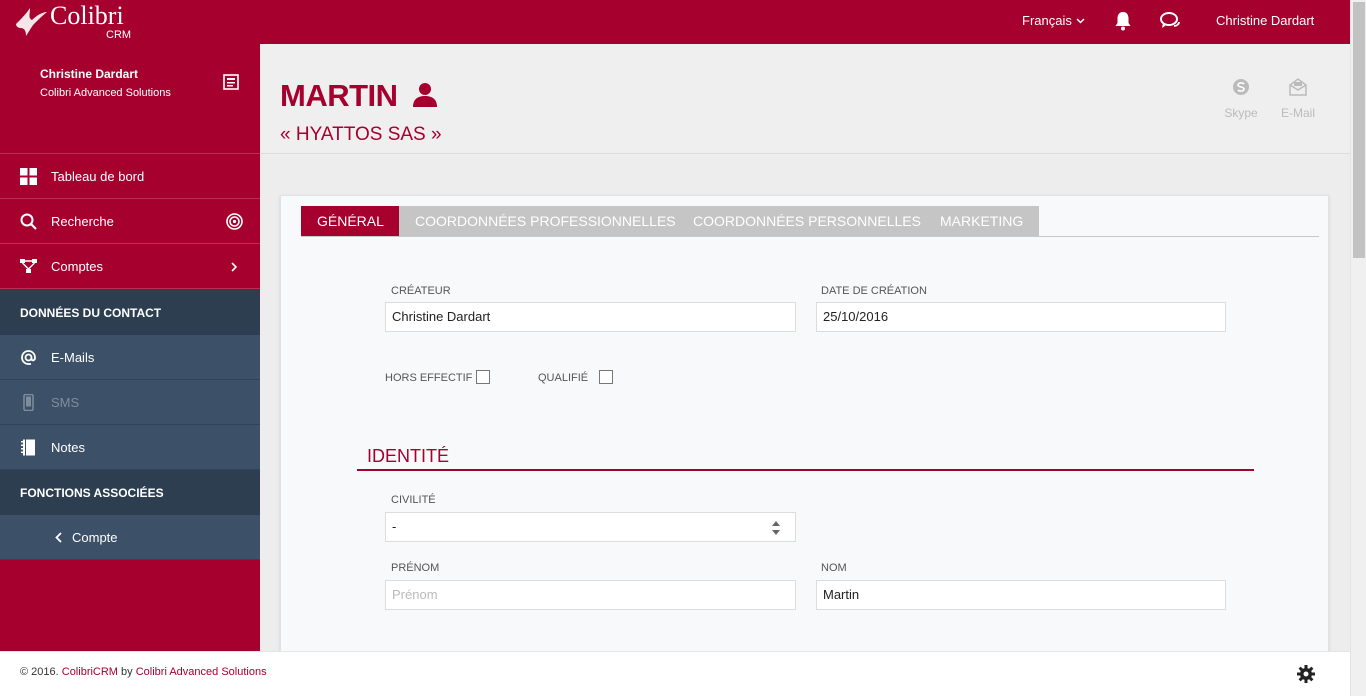 This screenshot has width=1366, height=696. Describe the element at coordinates (1021, 595) in the screenshot. I see `last-name-field: Martin` at that location.